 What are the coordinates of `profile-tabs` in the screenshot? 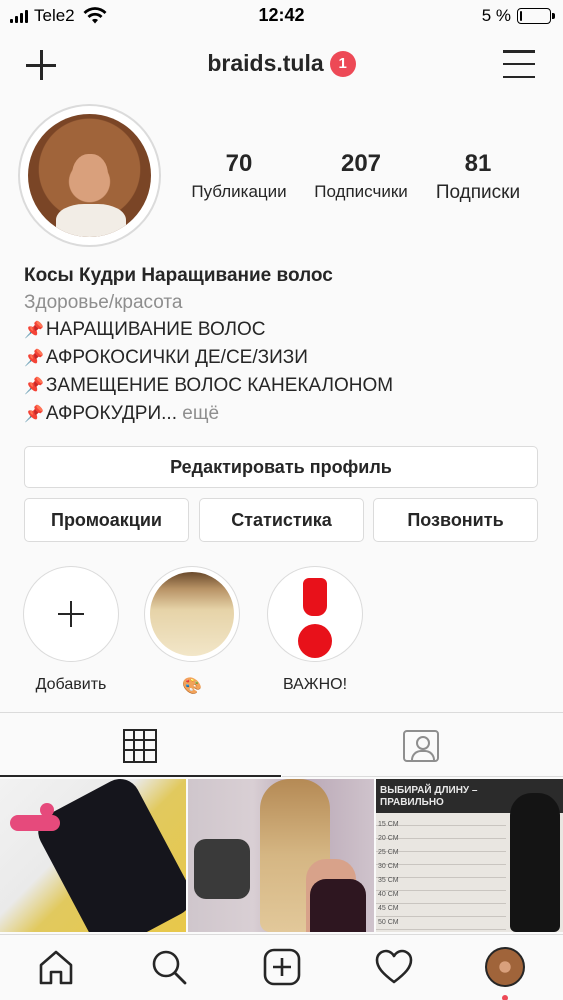 It's located at (281, 745).